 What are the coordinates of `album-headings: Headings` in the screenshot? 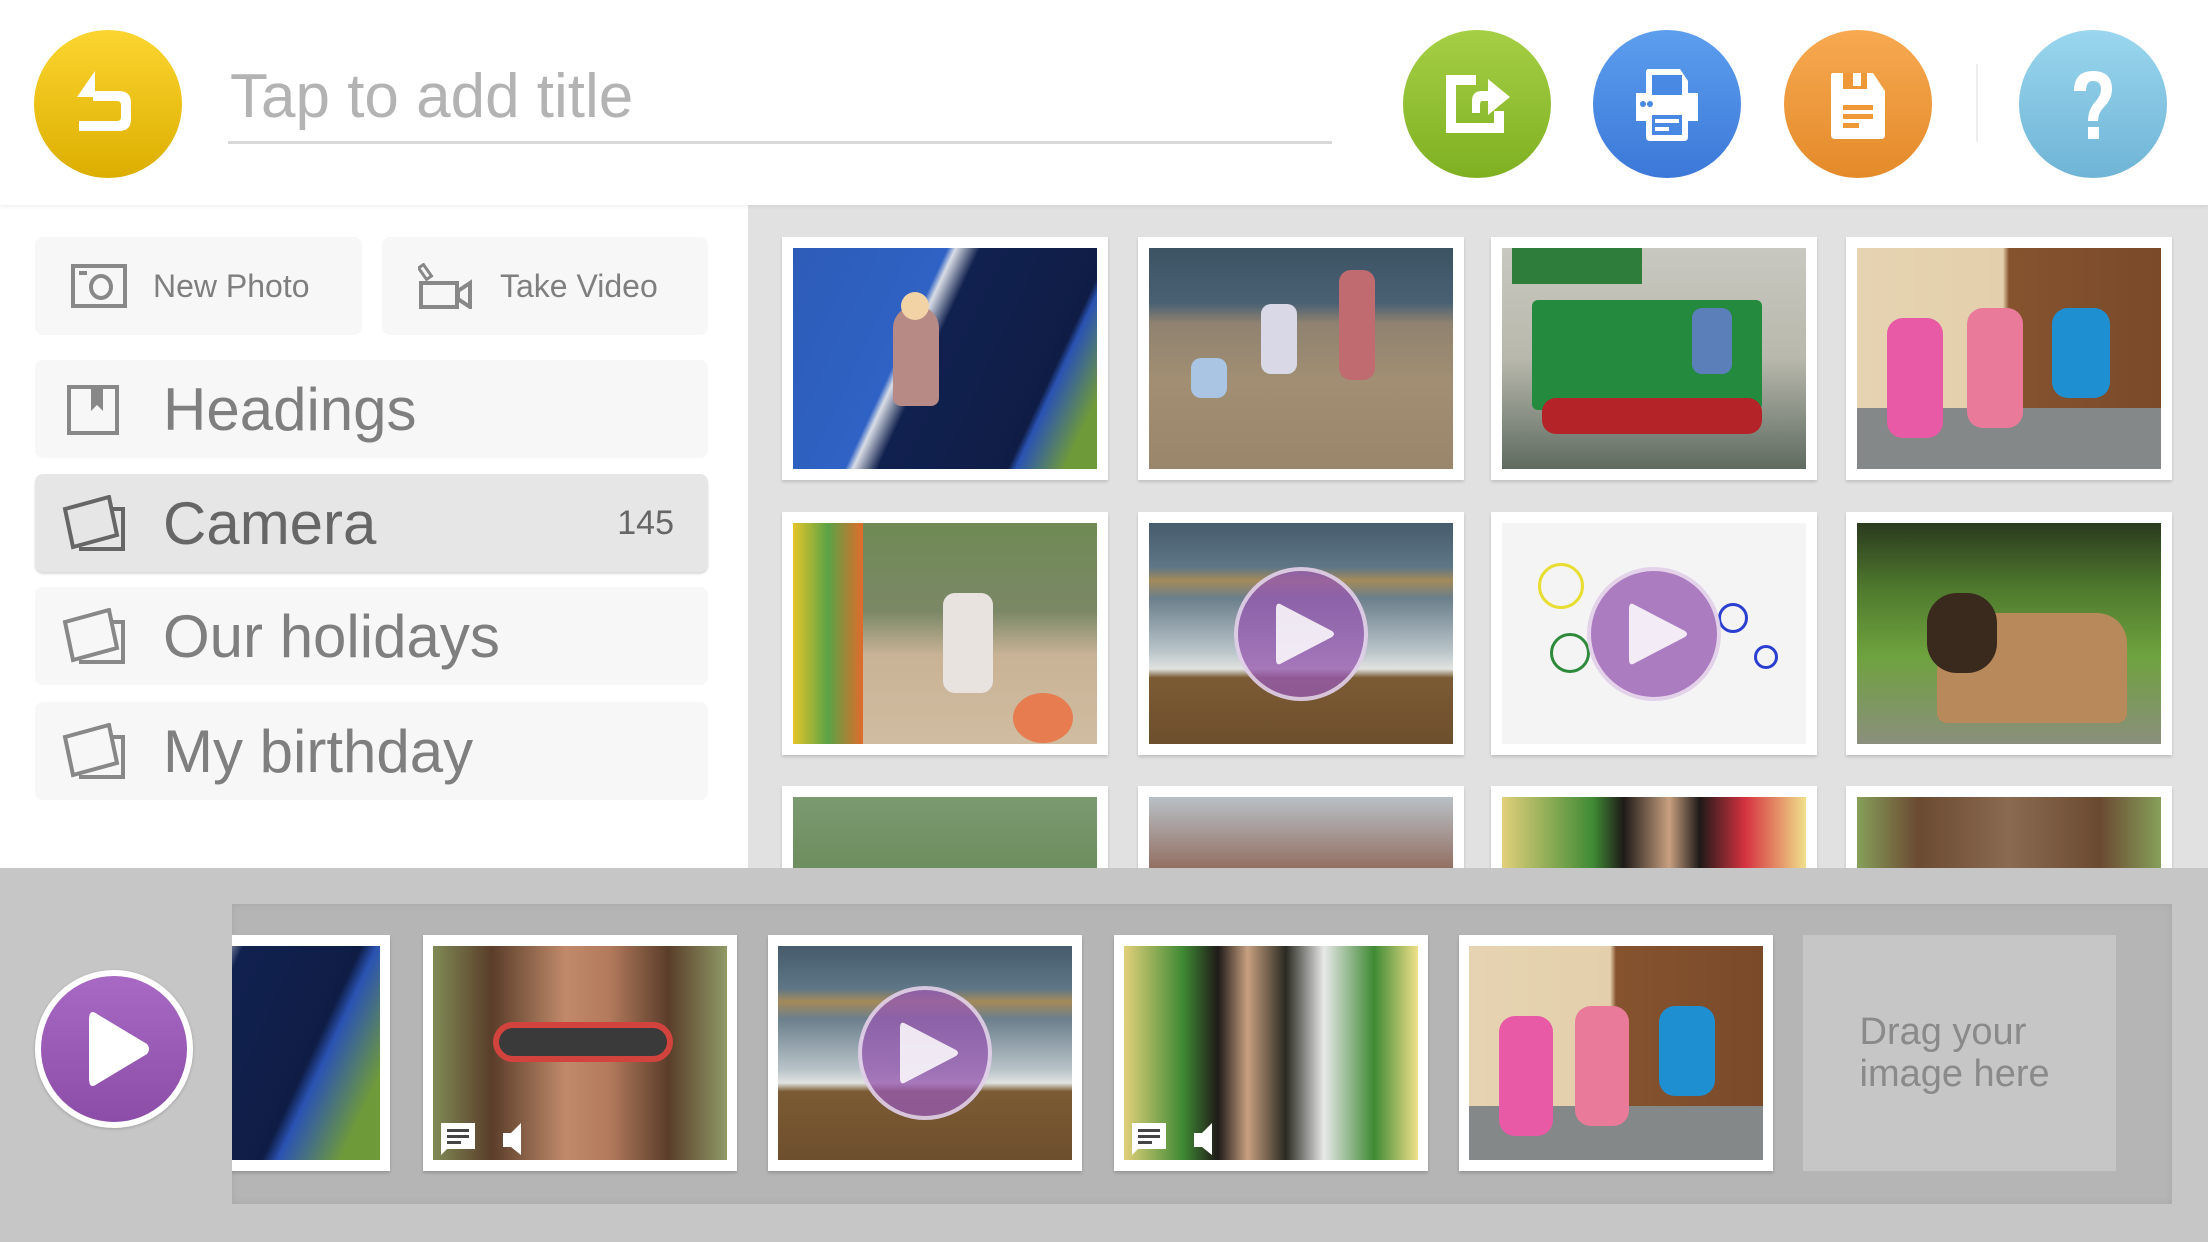 It's located at (371, 409).